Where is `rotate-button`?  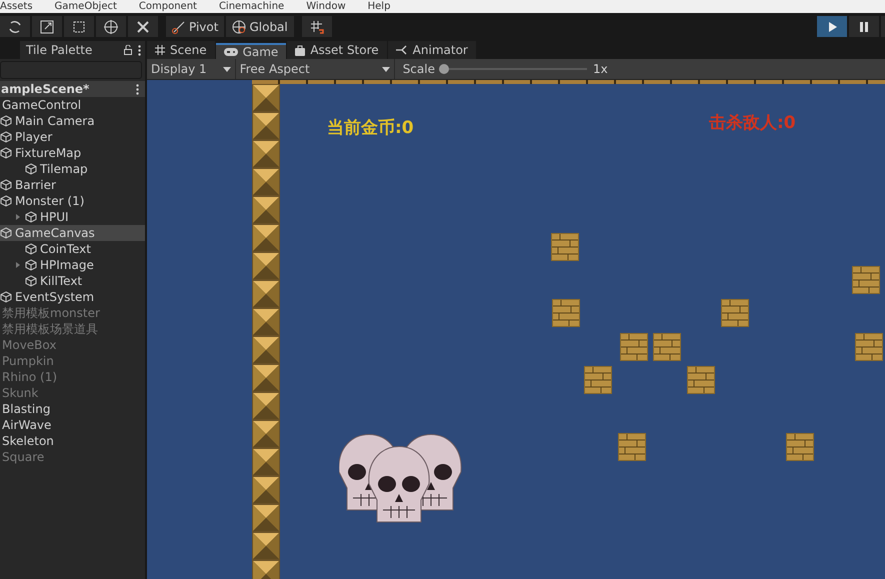
rotate-button is located at coordinates (15, 26).